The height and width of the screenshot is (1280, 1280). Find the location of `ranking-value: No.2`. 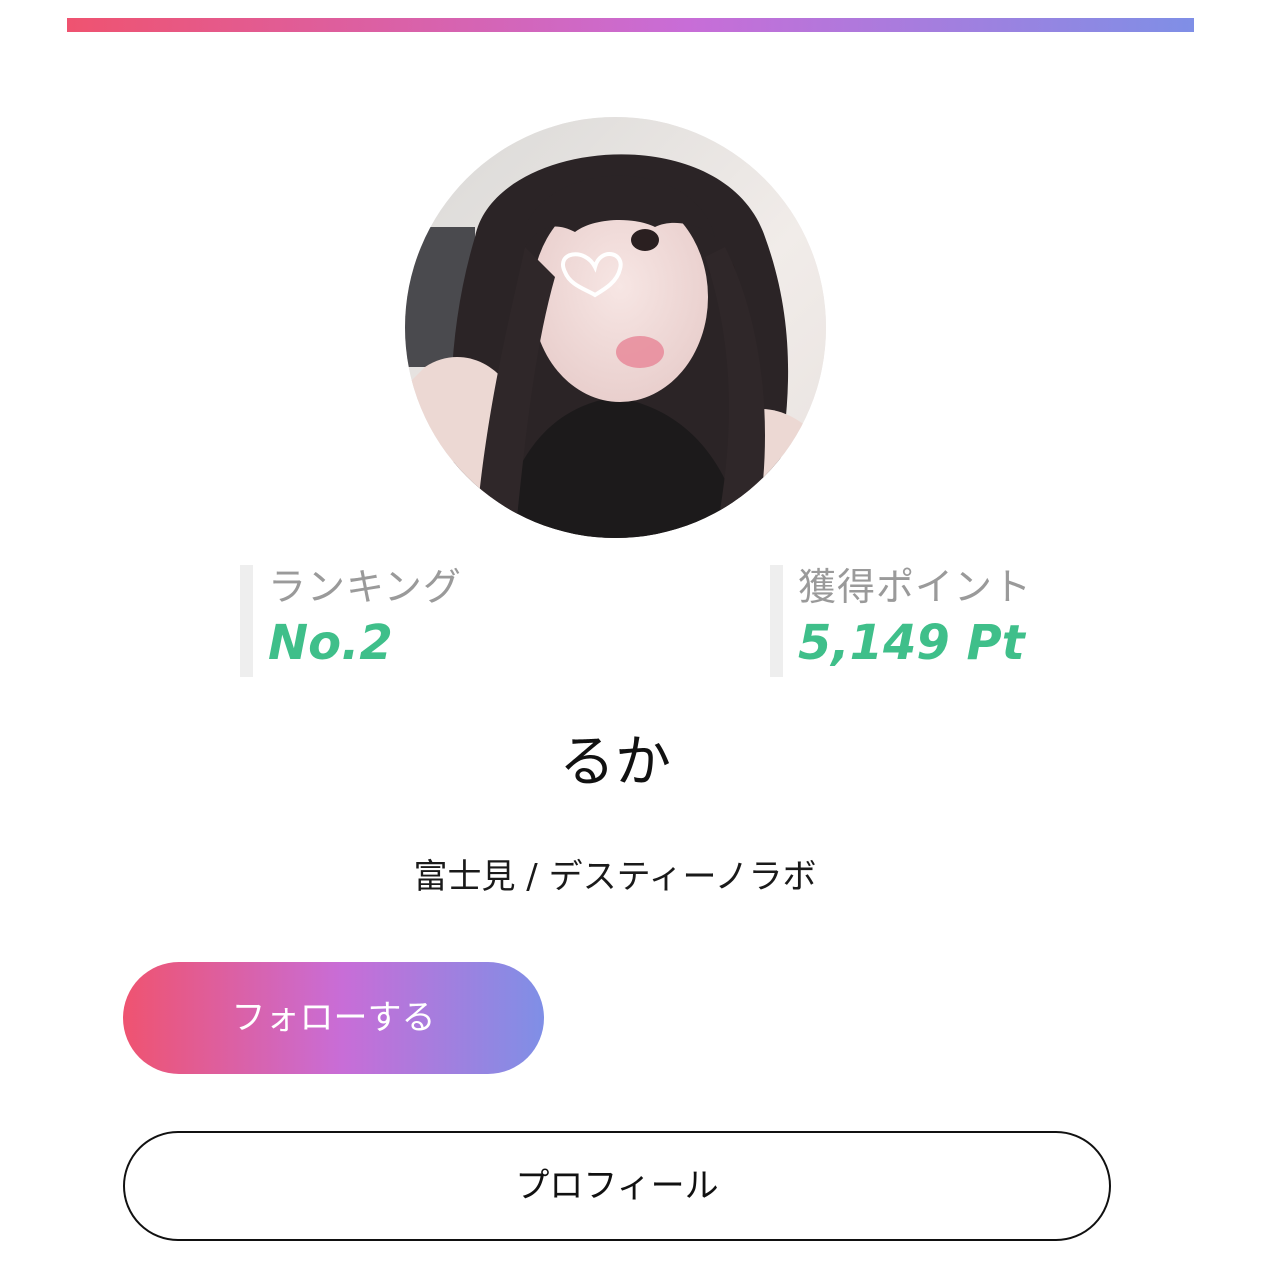

ranking-value: No.2 is located at coordinates (330, 643).